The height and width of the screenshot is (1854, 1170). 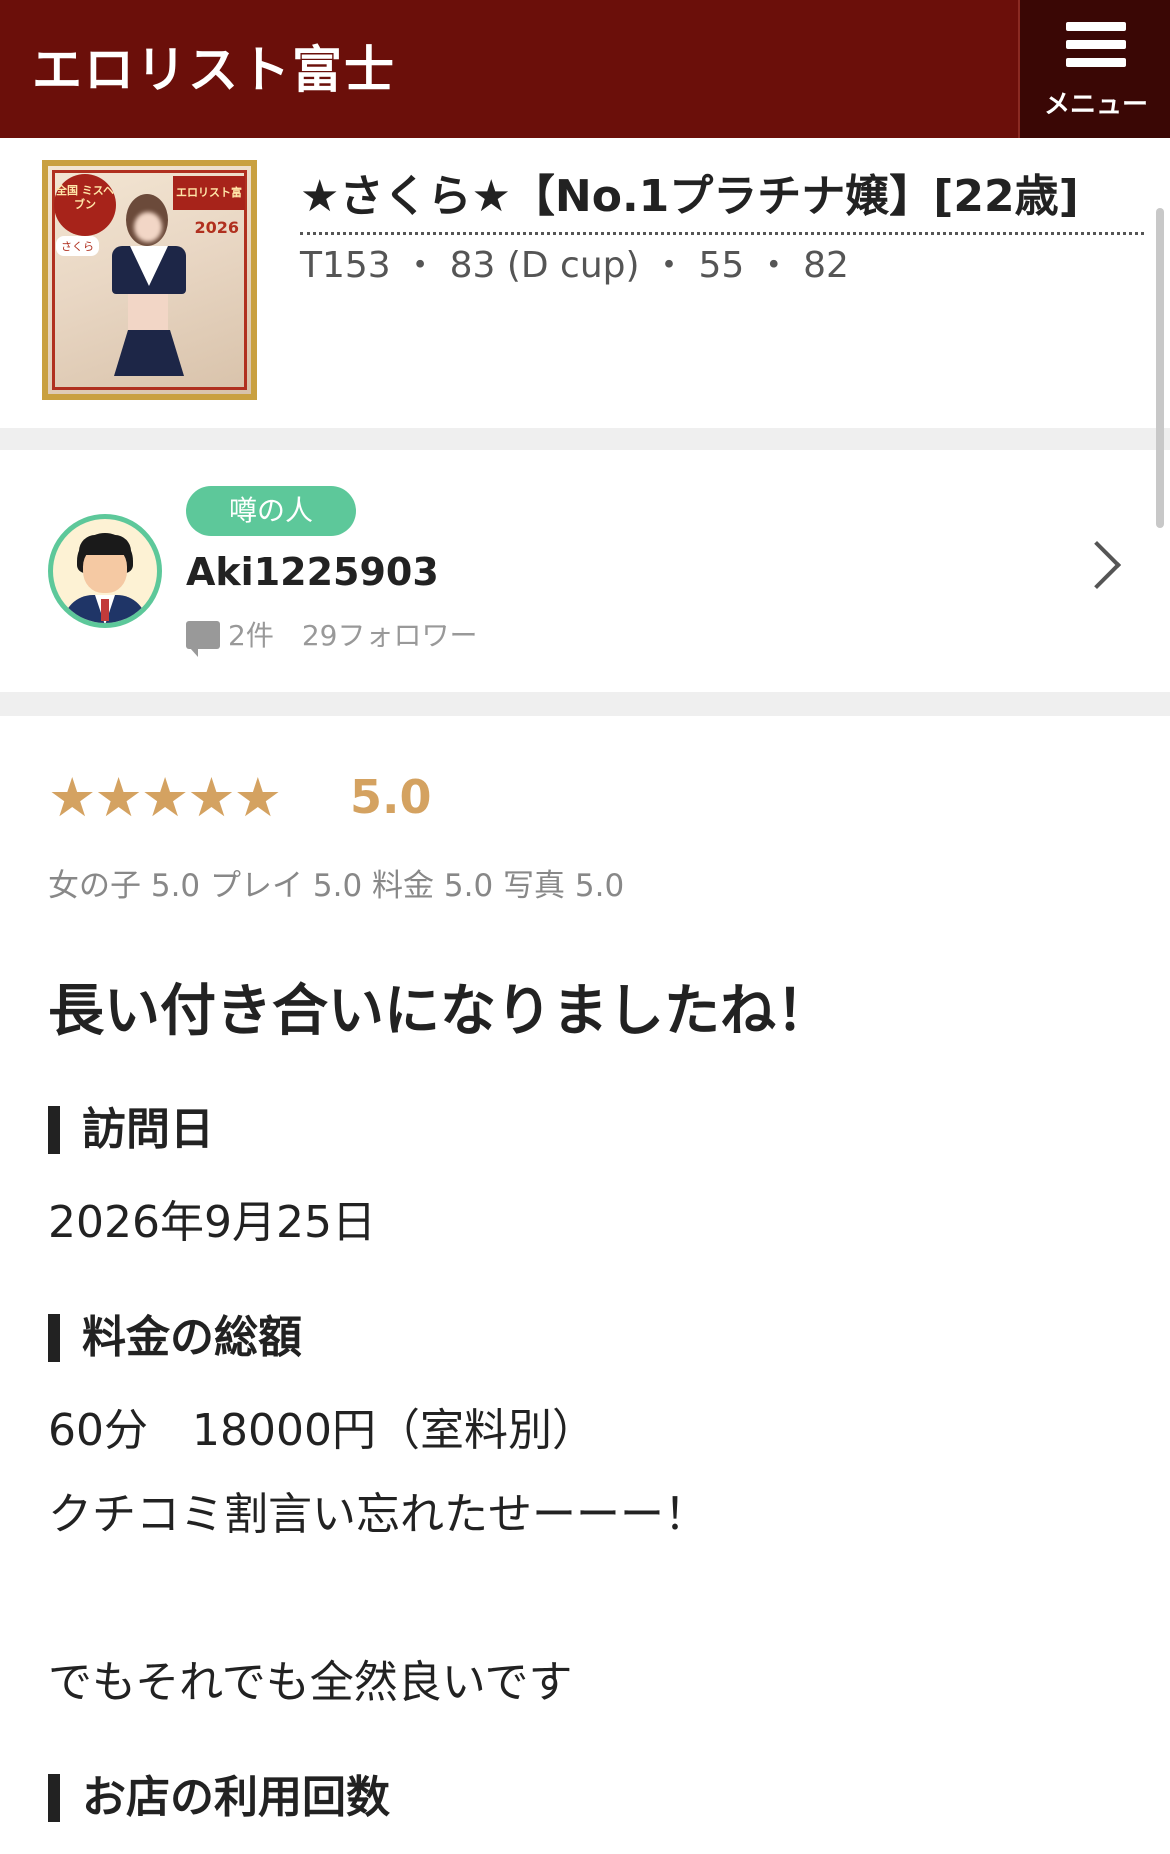 I want to click on visit-date-value: 2026年9月25日, so click(x=212, y=1222).